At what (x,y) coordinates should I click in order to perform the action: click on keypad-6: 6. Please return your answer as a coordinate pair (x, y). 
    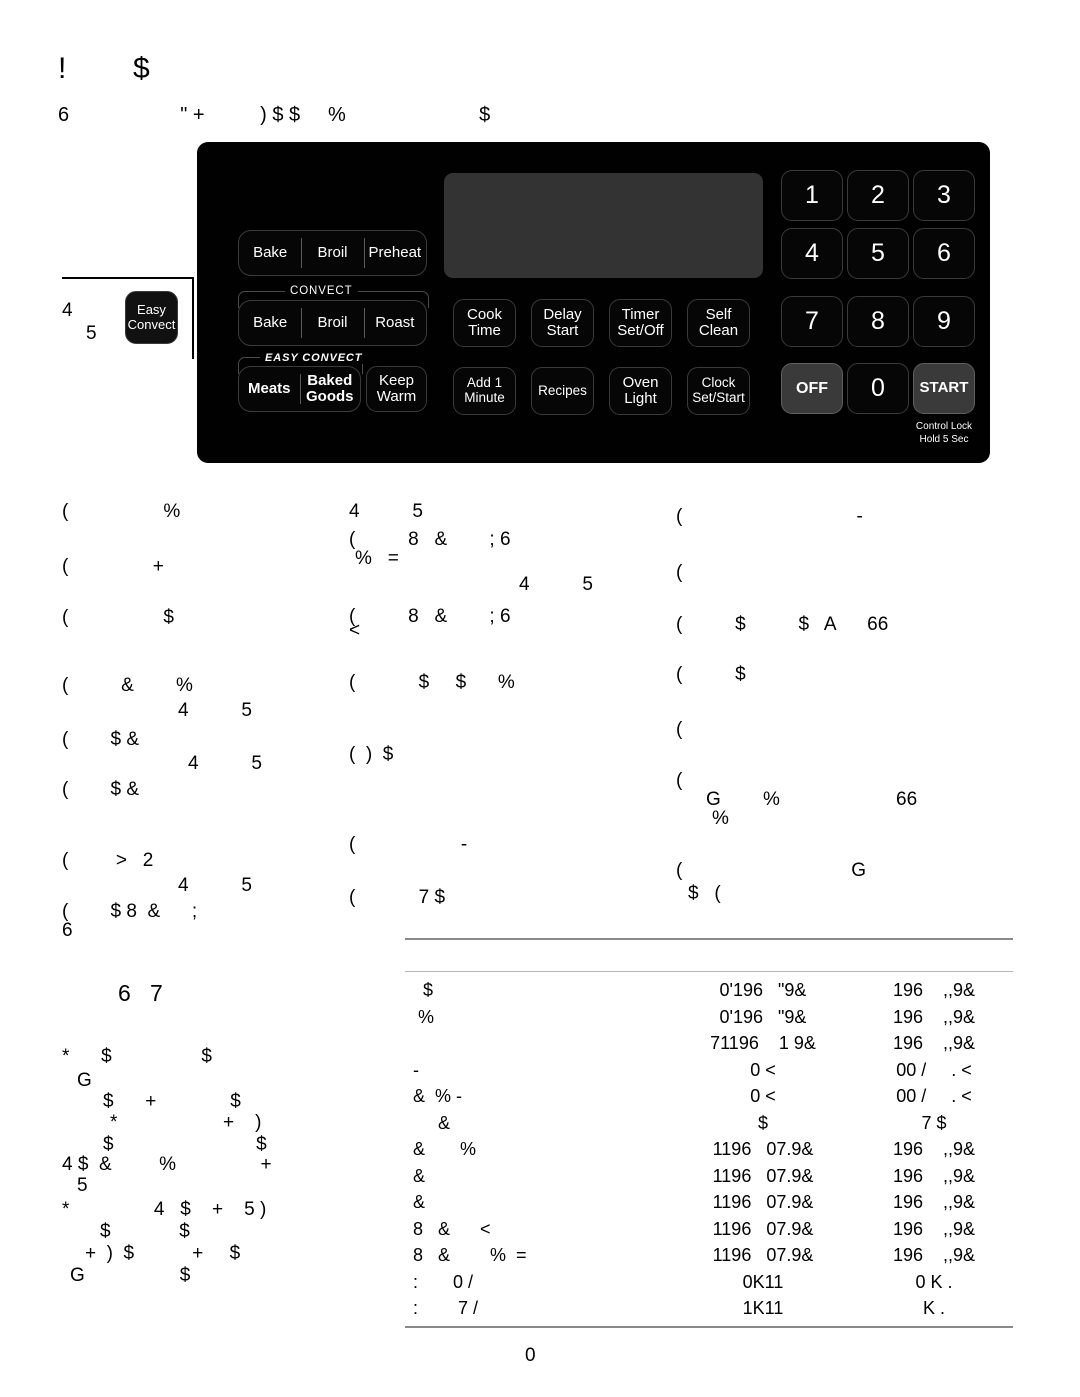
    Looking at the image, I should click on (944, 253).